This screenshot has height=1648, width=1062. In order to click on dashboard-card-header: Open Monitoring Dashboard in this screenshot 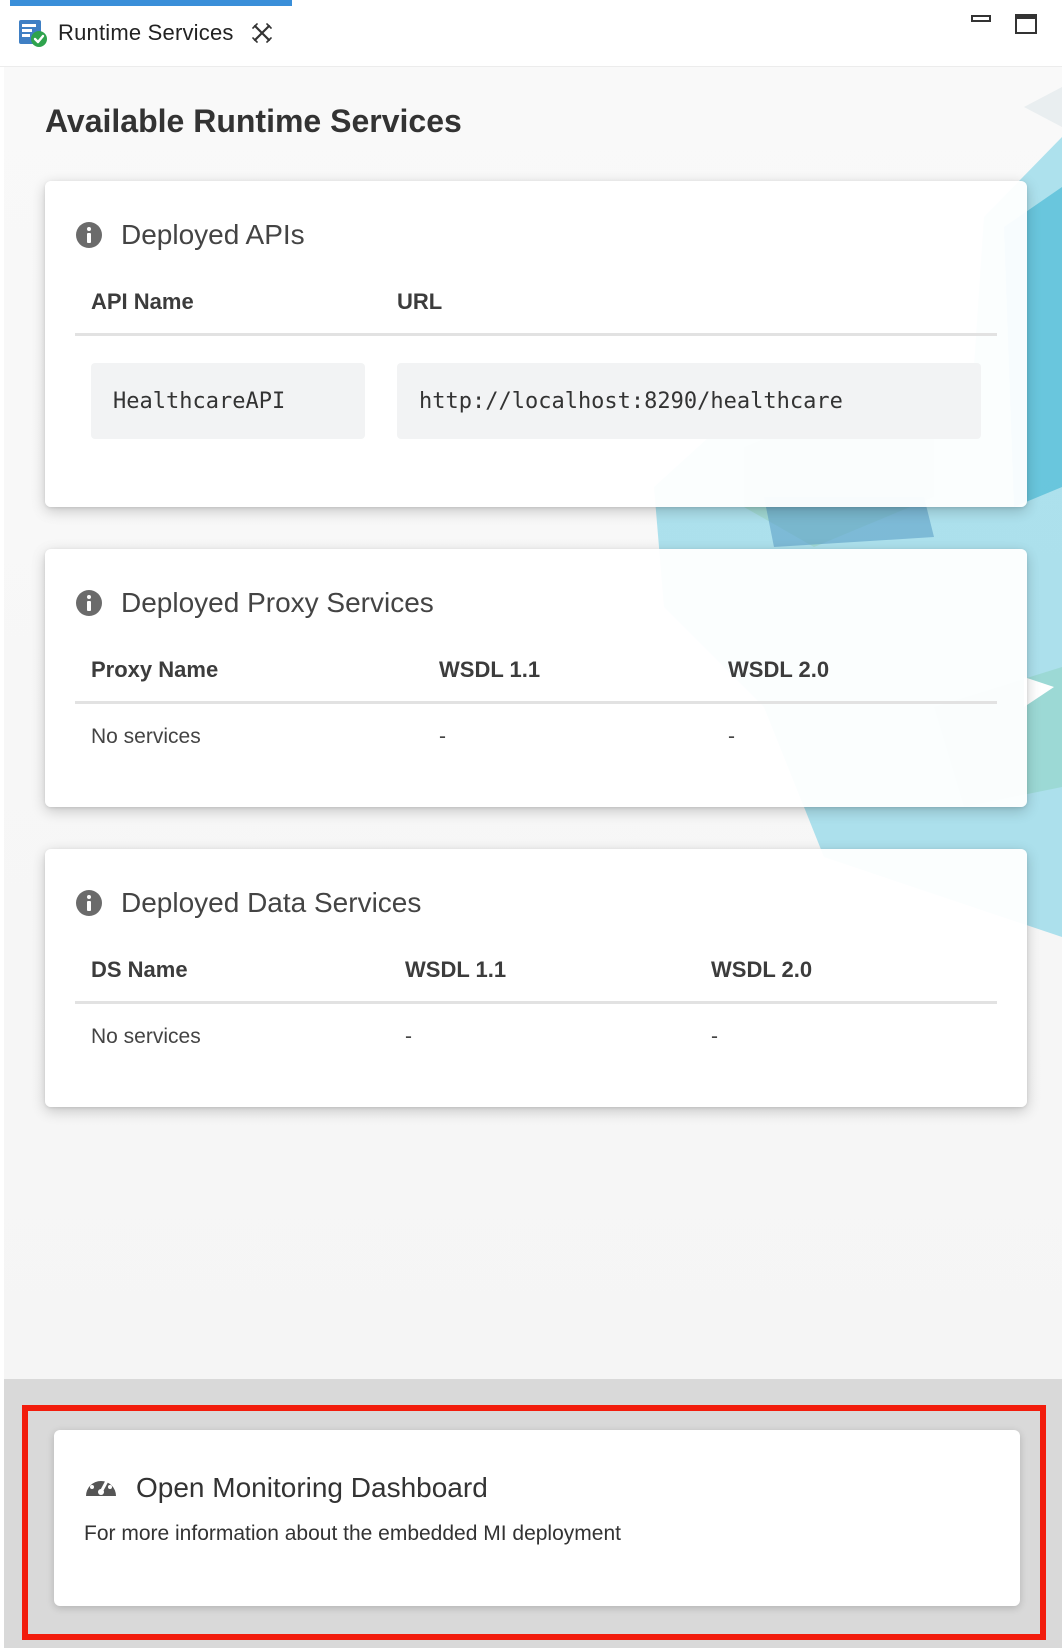, I will do `click(286, 1487)`.